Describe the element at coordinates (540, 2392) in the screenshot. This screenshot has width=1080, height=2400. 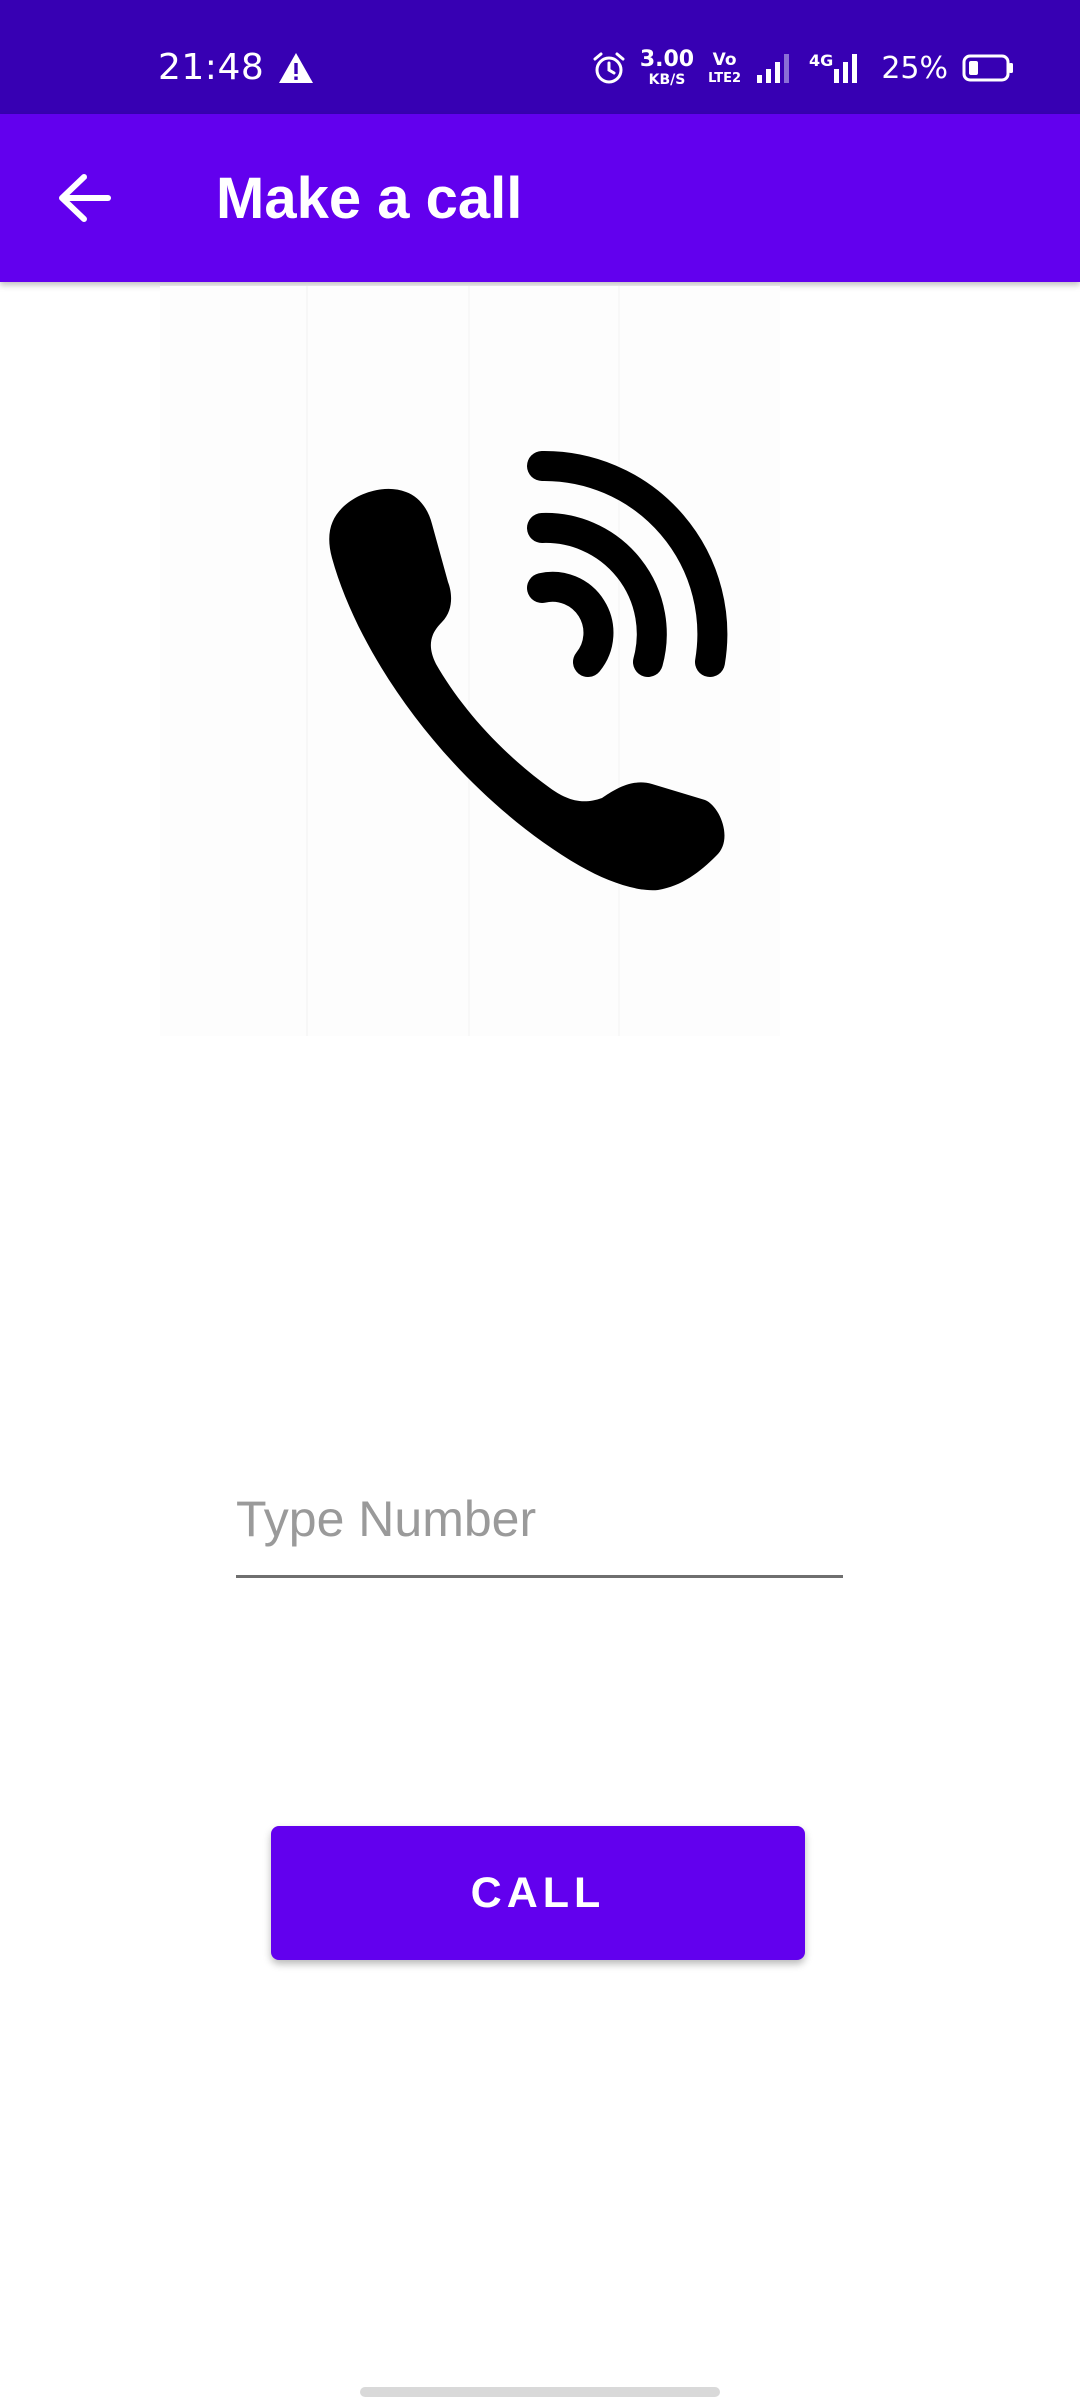
I see `home-indicator` at that location.